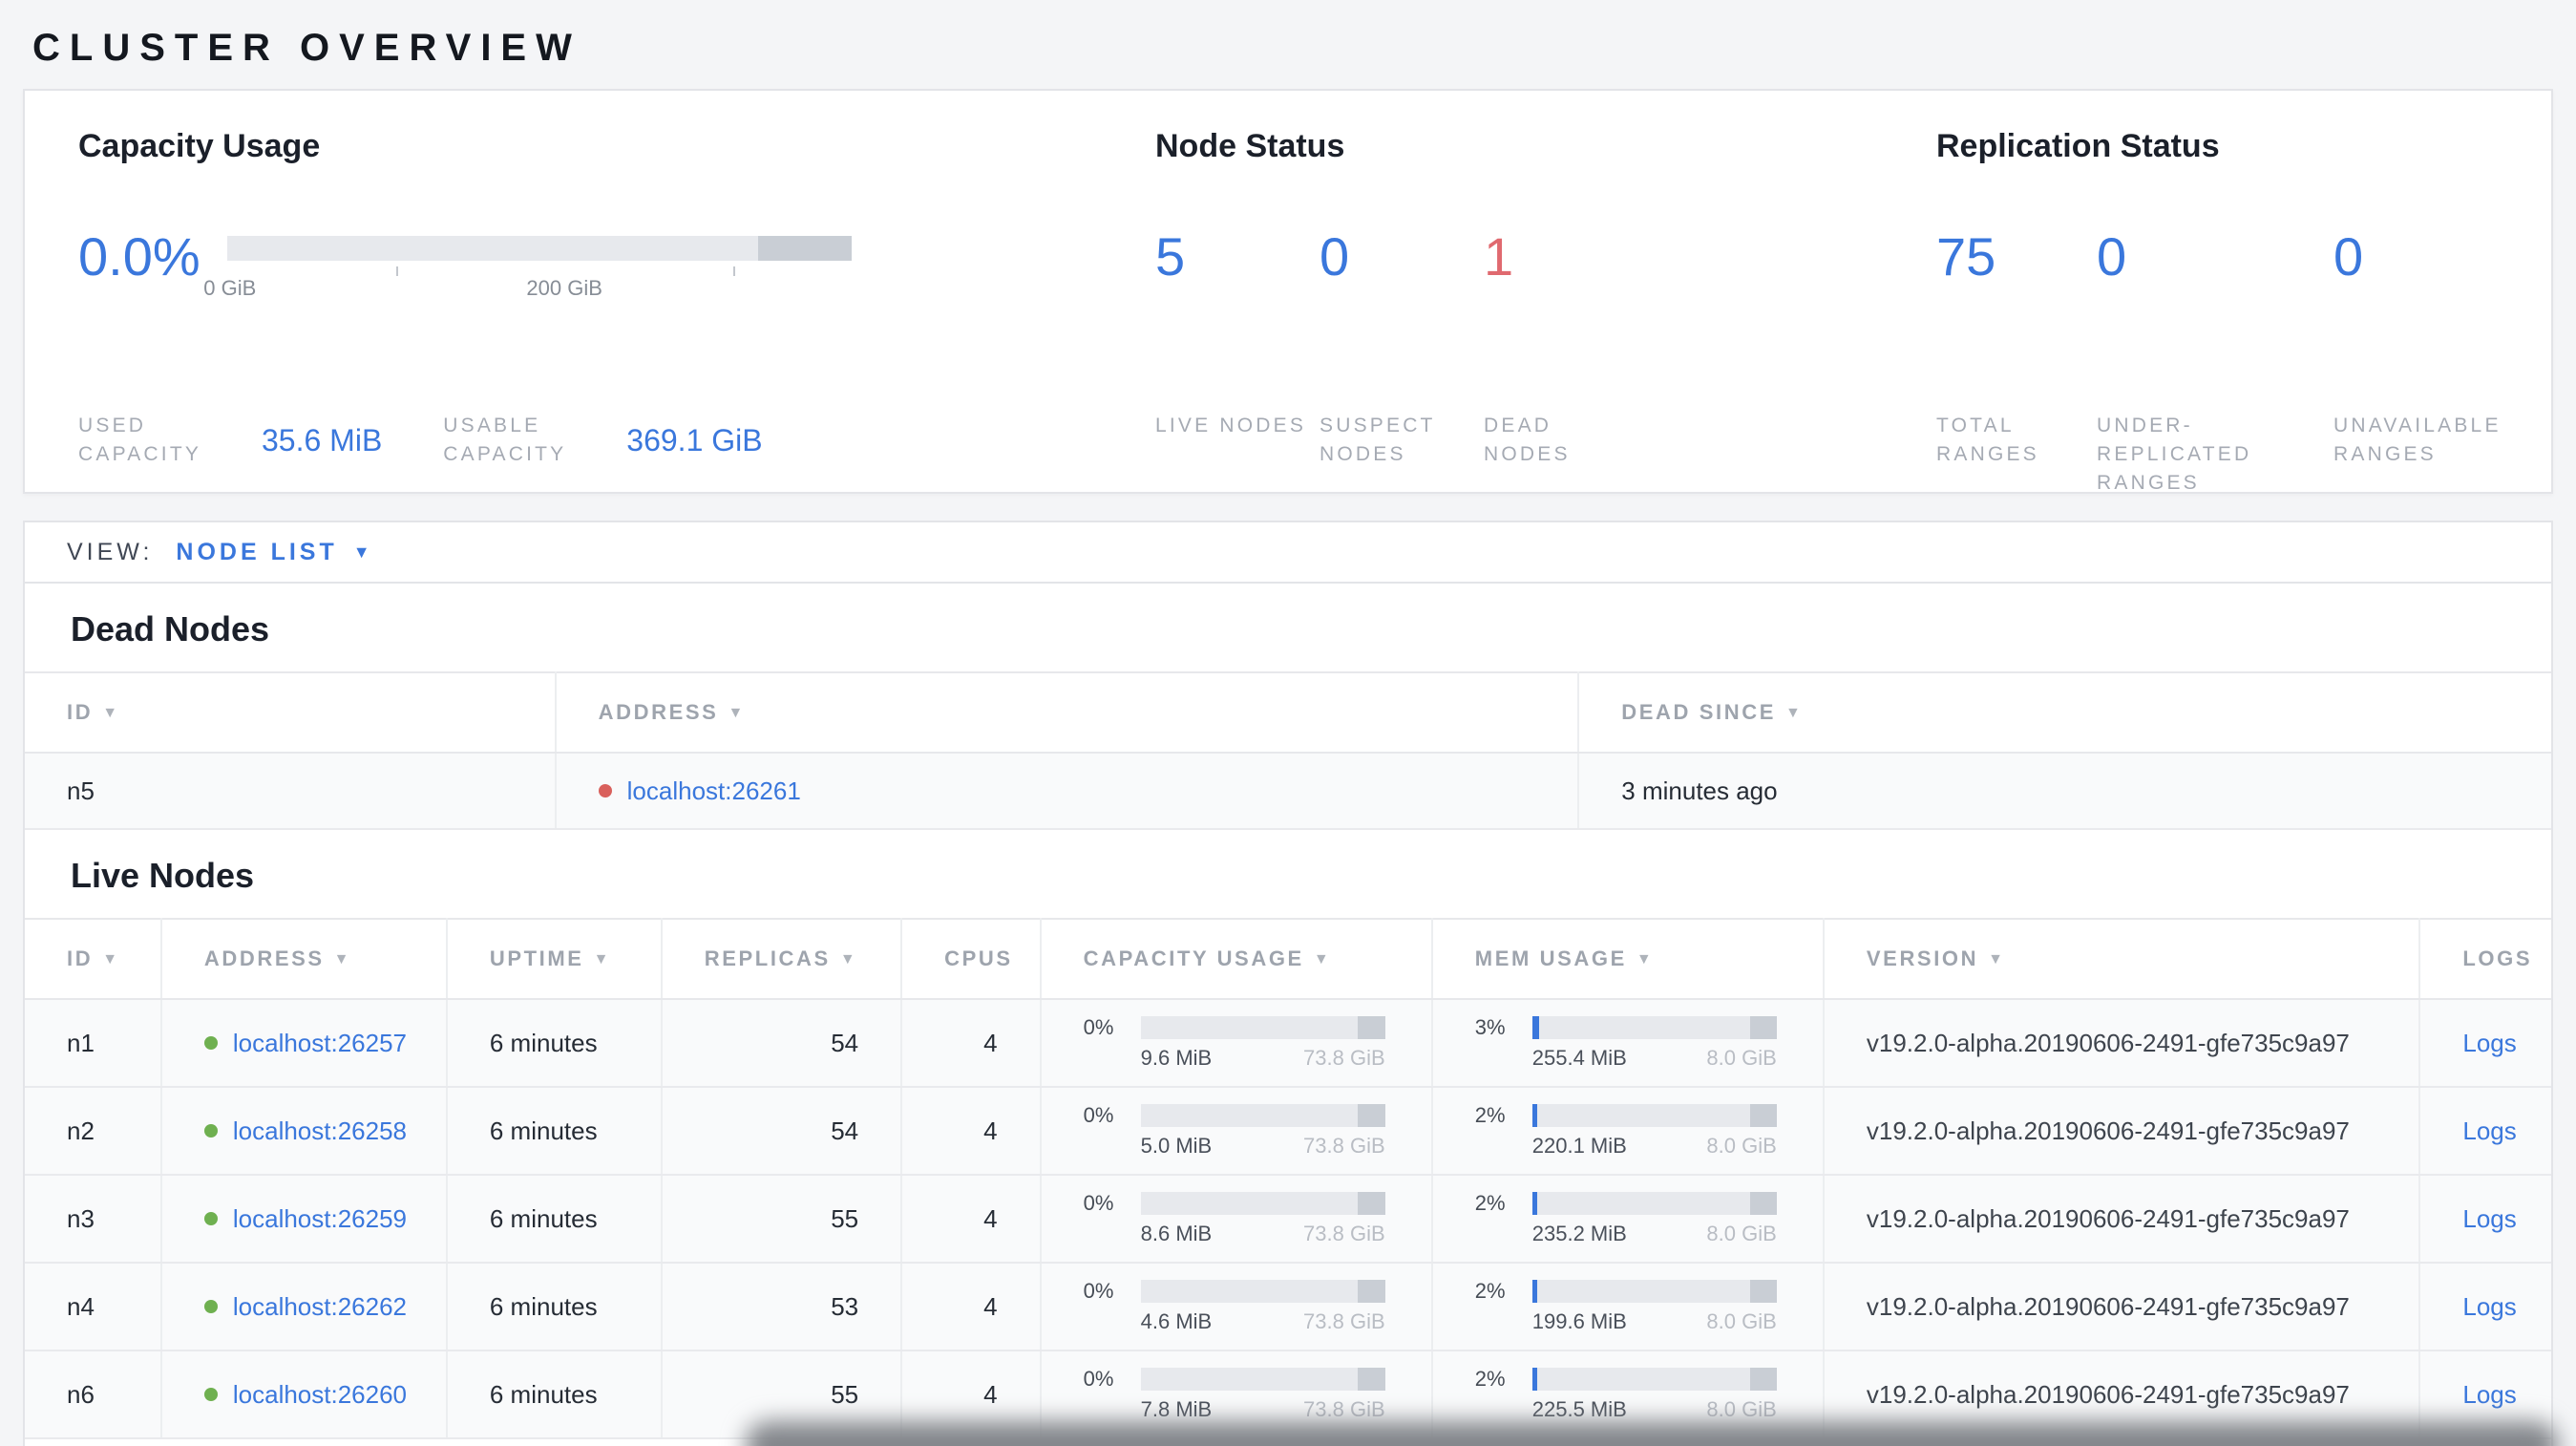 This screenshot has height=1446, width=2576. I want to click on mem-used: 235.2 MiB, so click(1579, 1233).